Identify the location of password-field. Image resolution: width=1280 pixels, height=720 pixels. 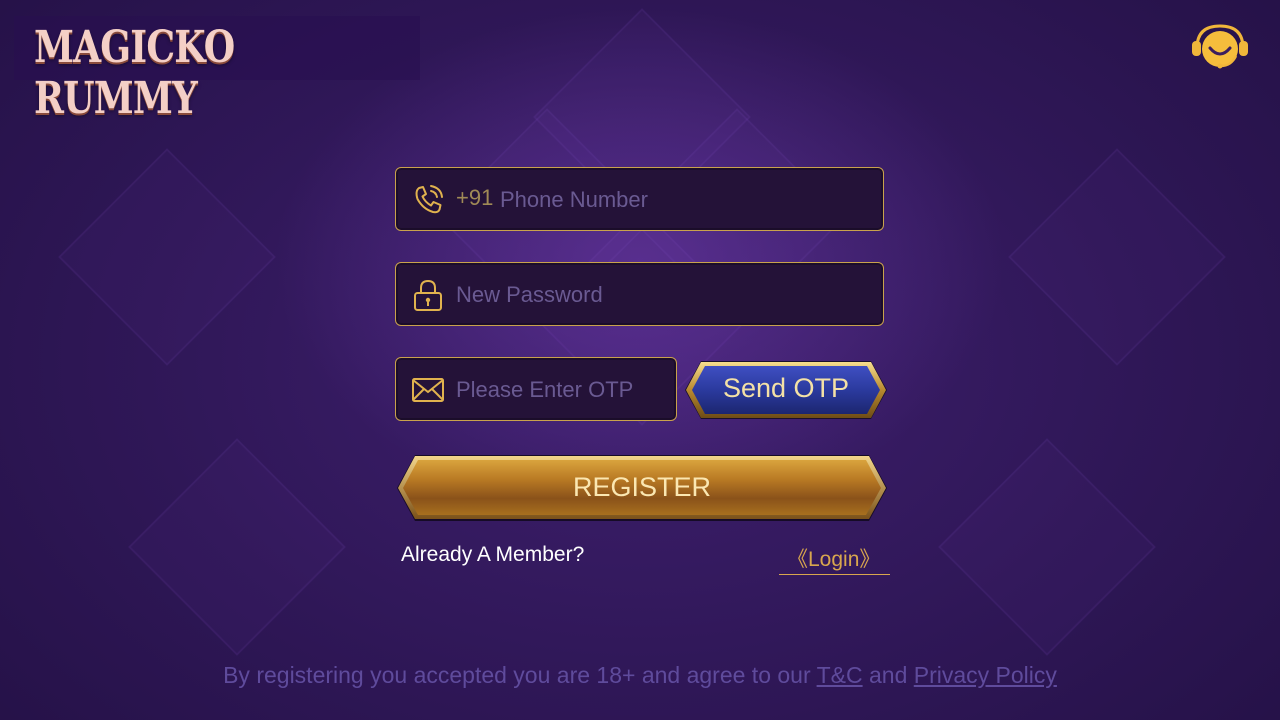
(639, 294).